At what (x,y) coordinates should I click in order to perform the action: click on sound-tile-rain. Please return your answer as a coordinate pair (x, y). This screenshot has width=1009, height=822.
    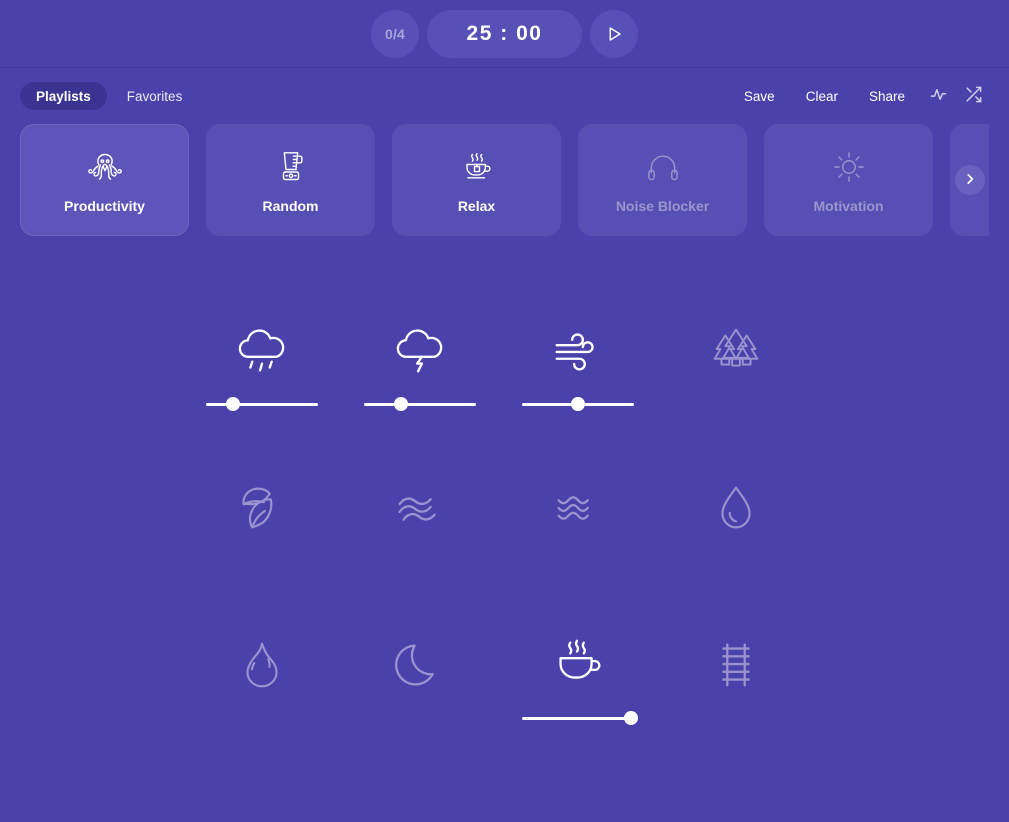
    Looking at the image, I should click on (262, 386).